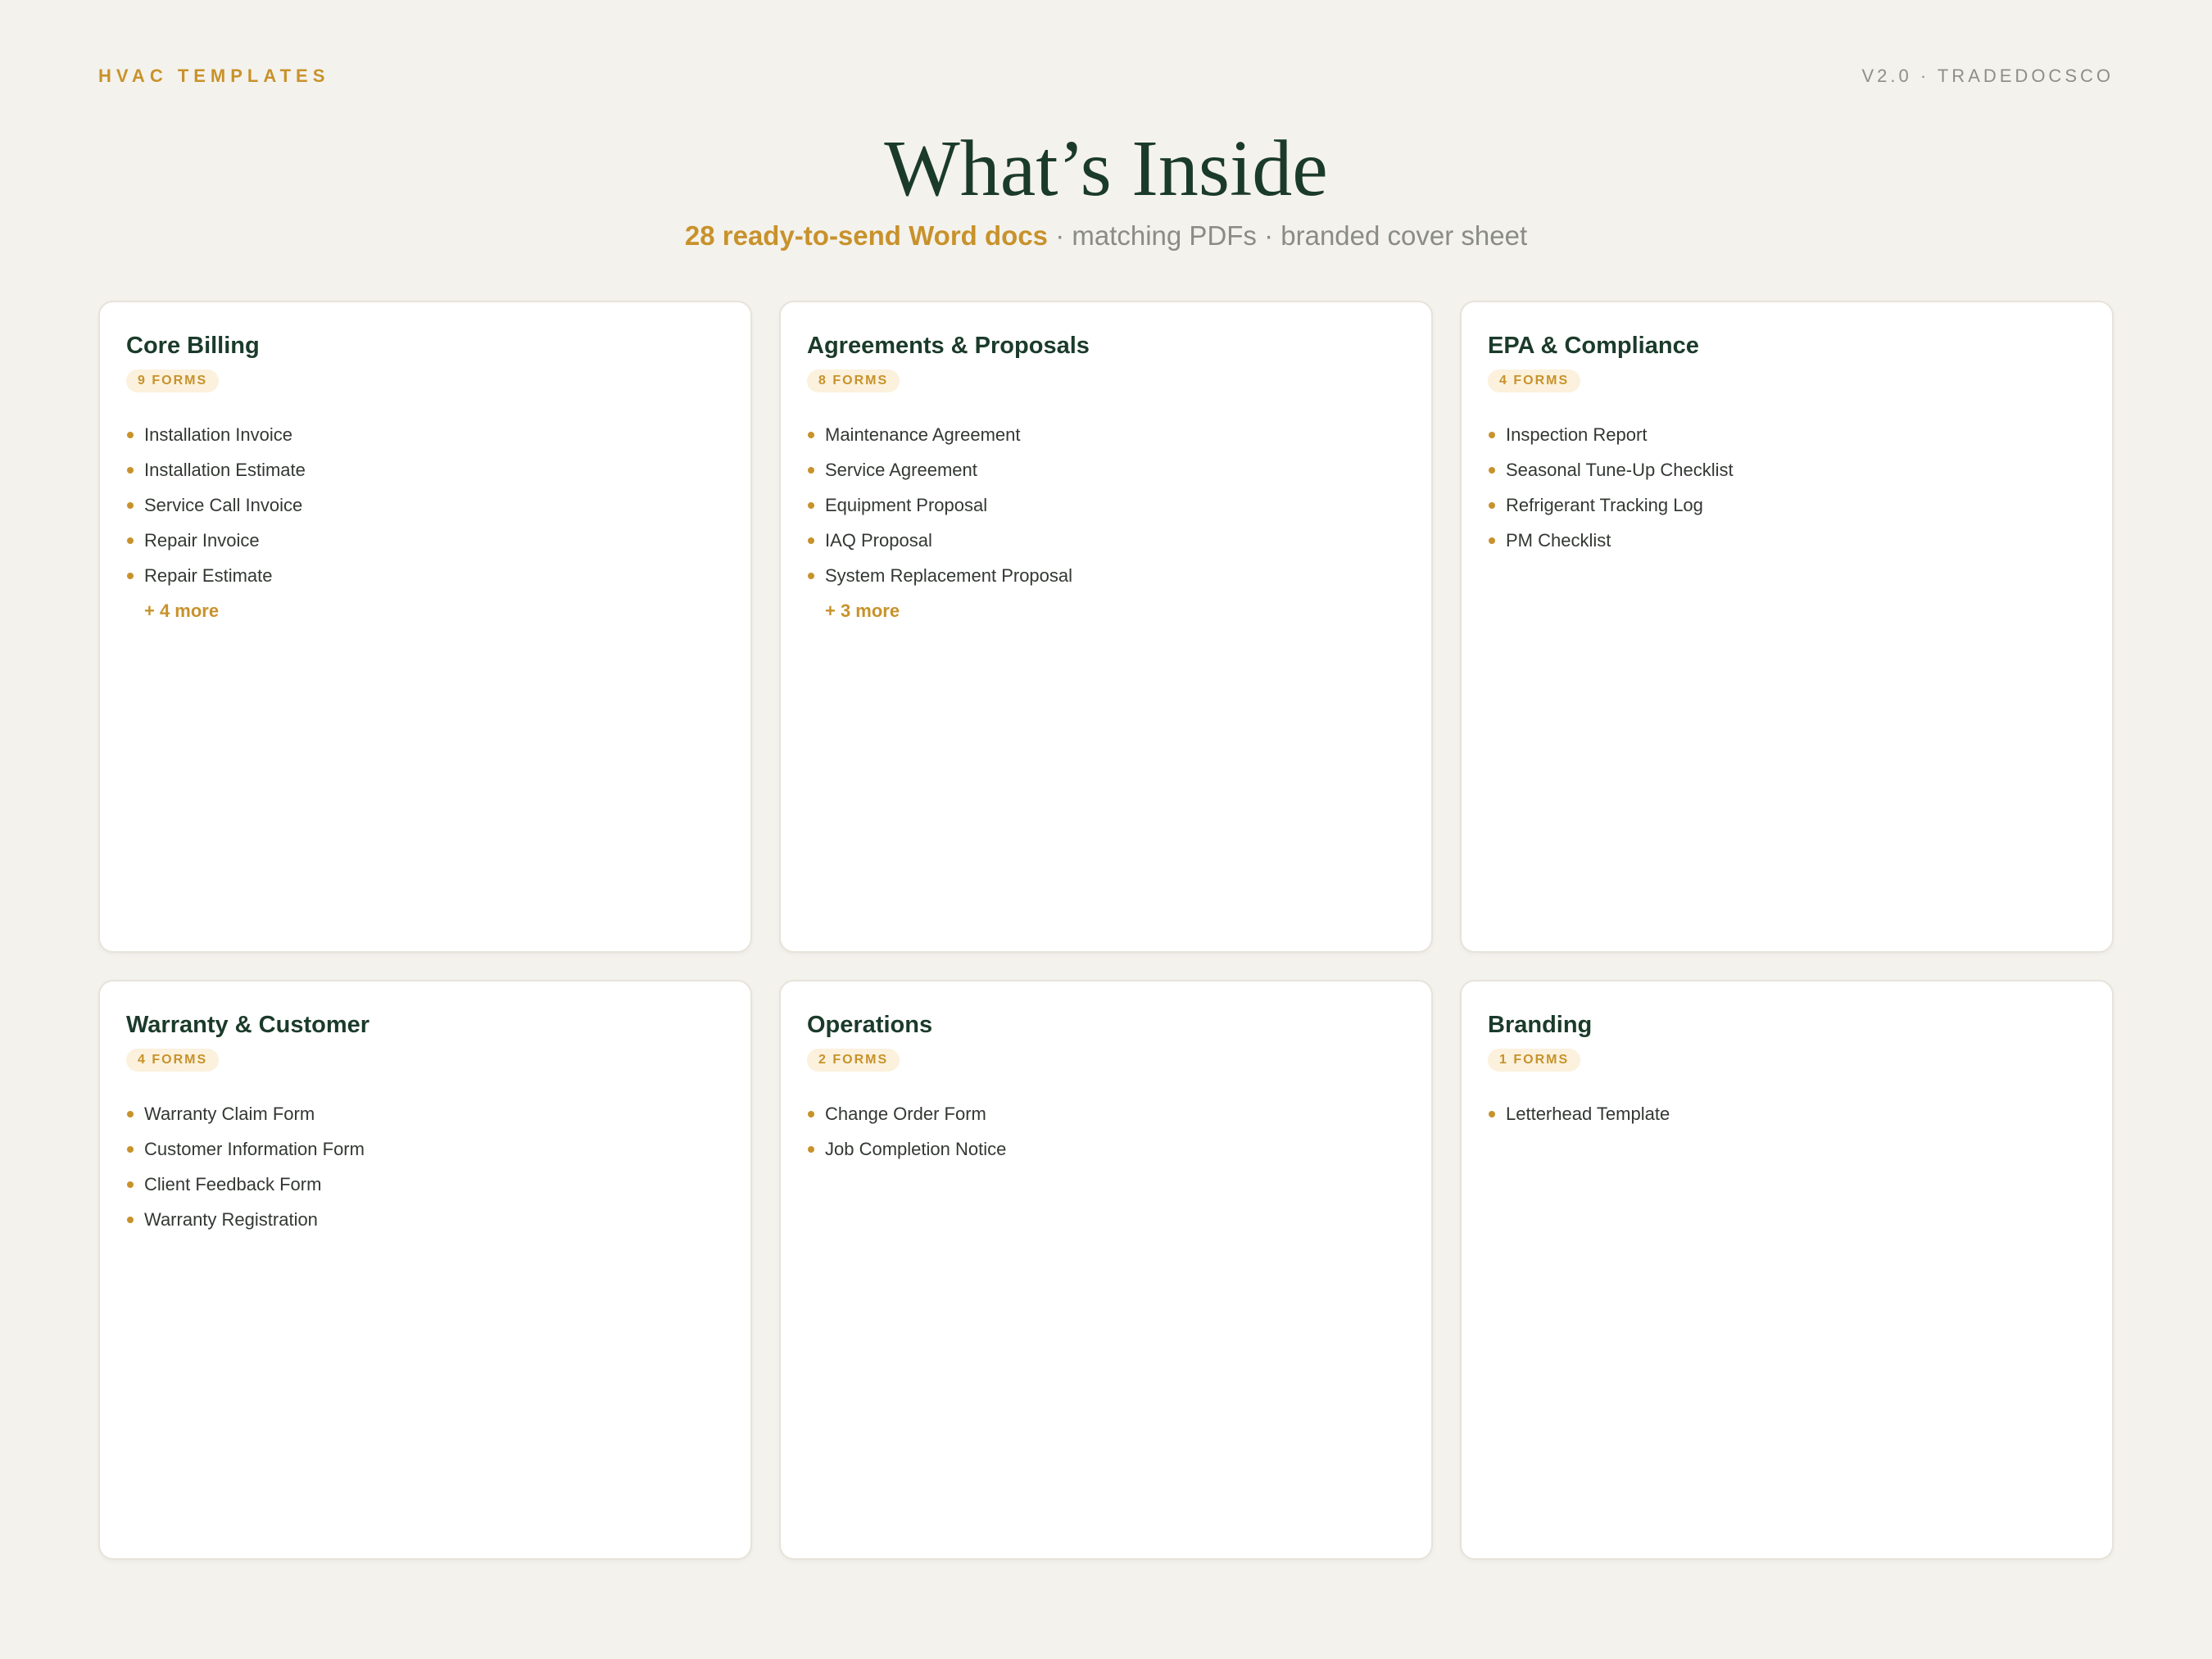 The image size is (2212, 1659). What do you see at coordinates (254, 1149) in the screenshot?
I see `form-name: Customer Information Form` at bounding box center [254, 1149].